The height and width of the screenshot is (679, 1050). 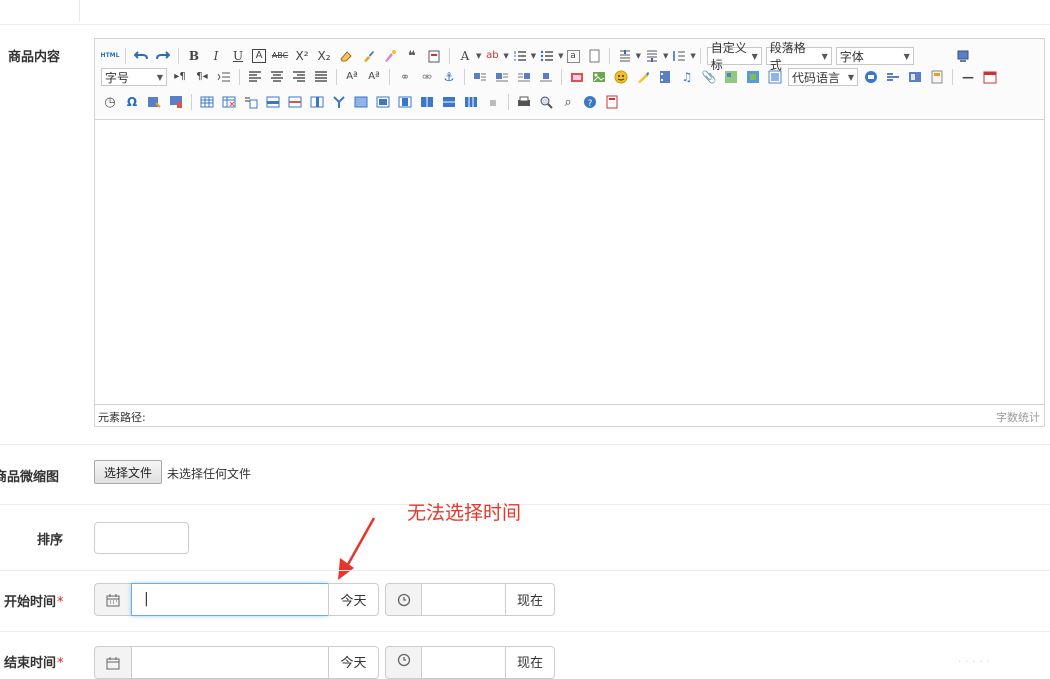 What do you see at coordinates (134, 77) in the screenshot?
I see `font-size-combo: 字号 ▼` at bounding box center [134, 77].